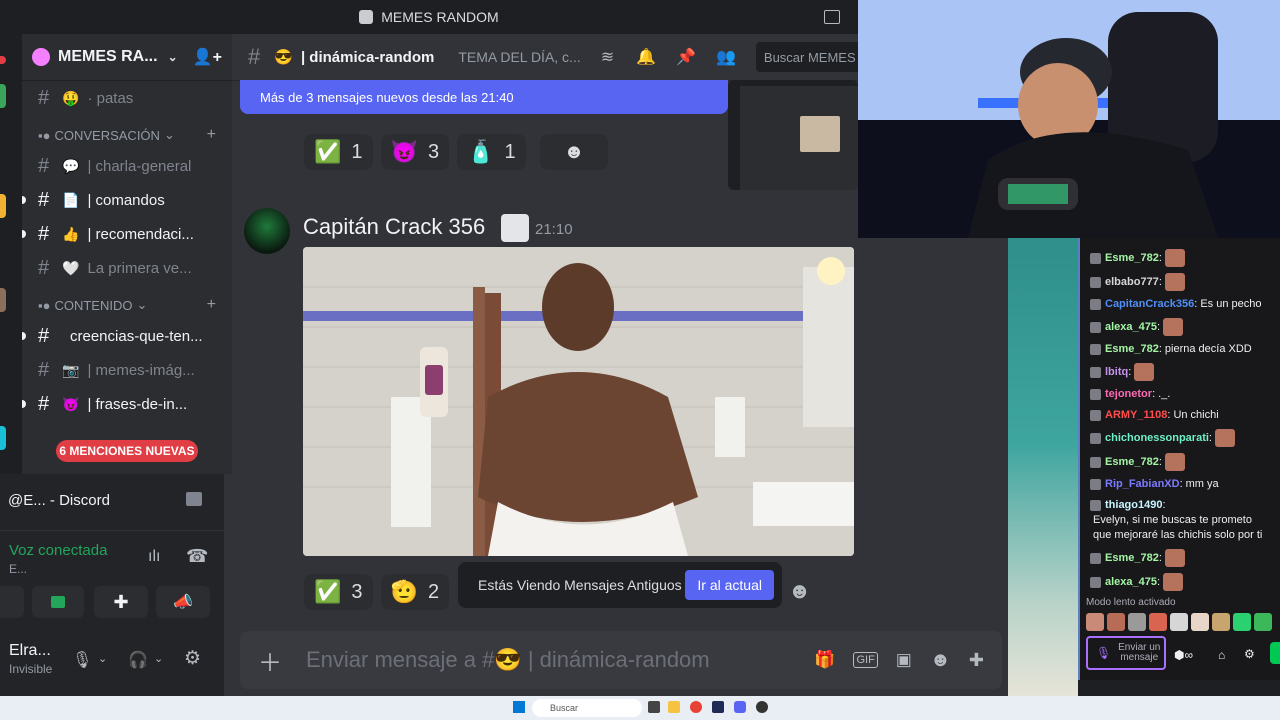 This screenshot has width=1280, height=720. I want to click on chat-settings-gear-icon: ⚙, so click(1249, 654).